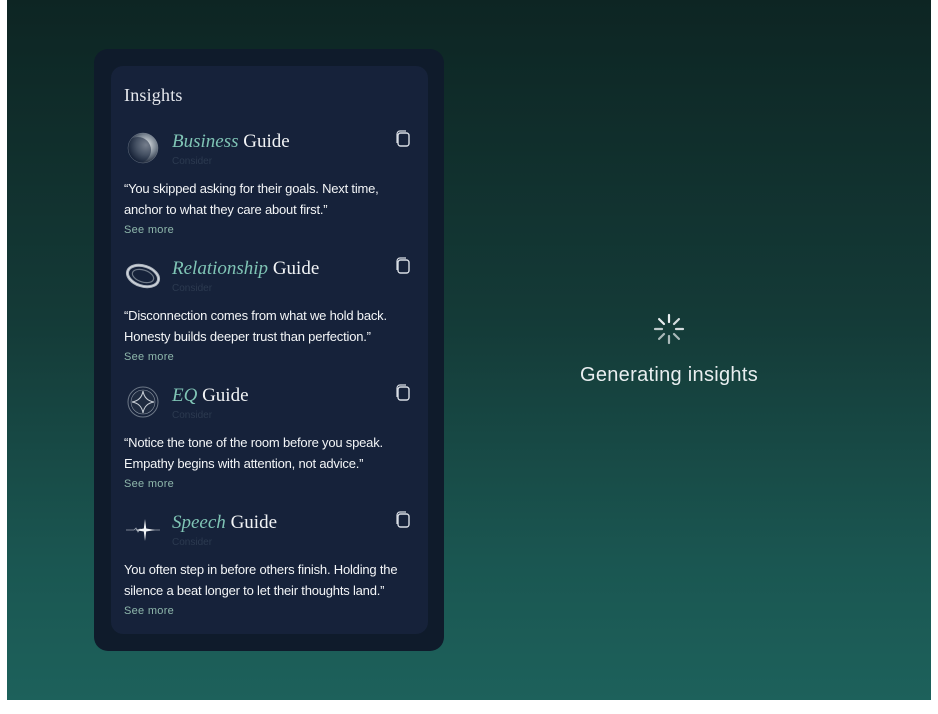 This screenshot has width=938, height=714. Describe the element at coordinates (246, 268) in the screenshot. I see `guide-title: Relationship Guide` at that location.